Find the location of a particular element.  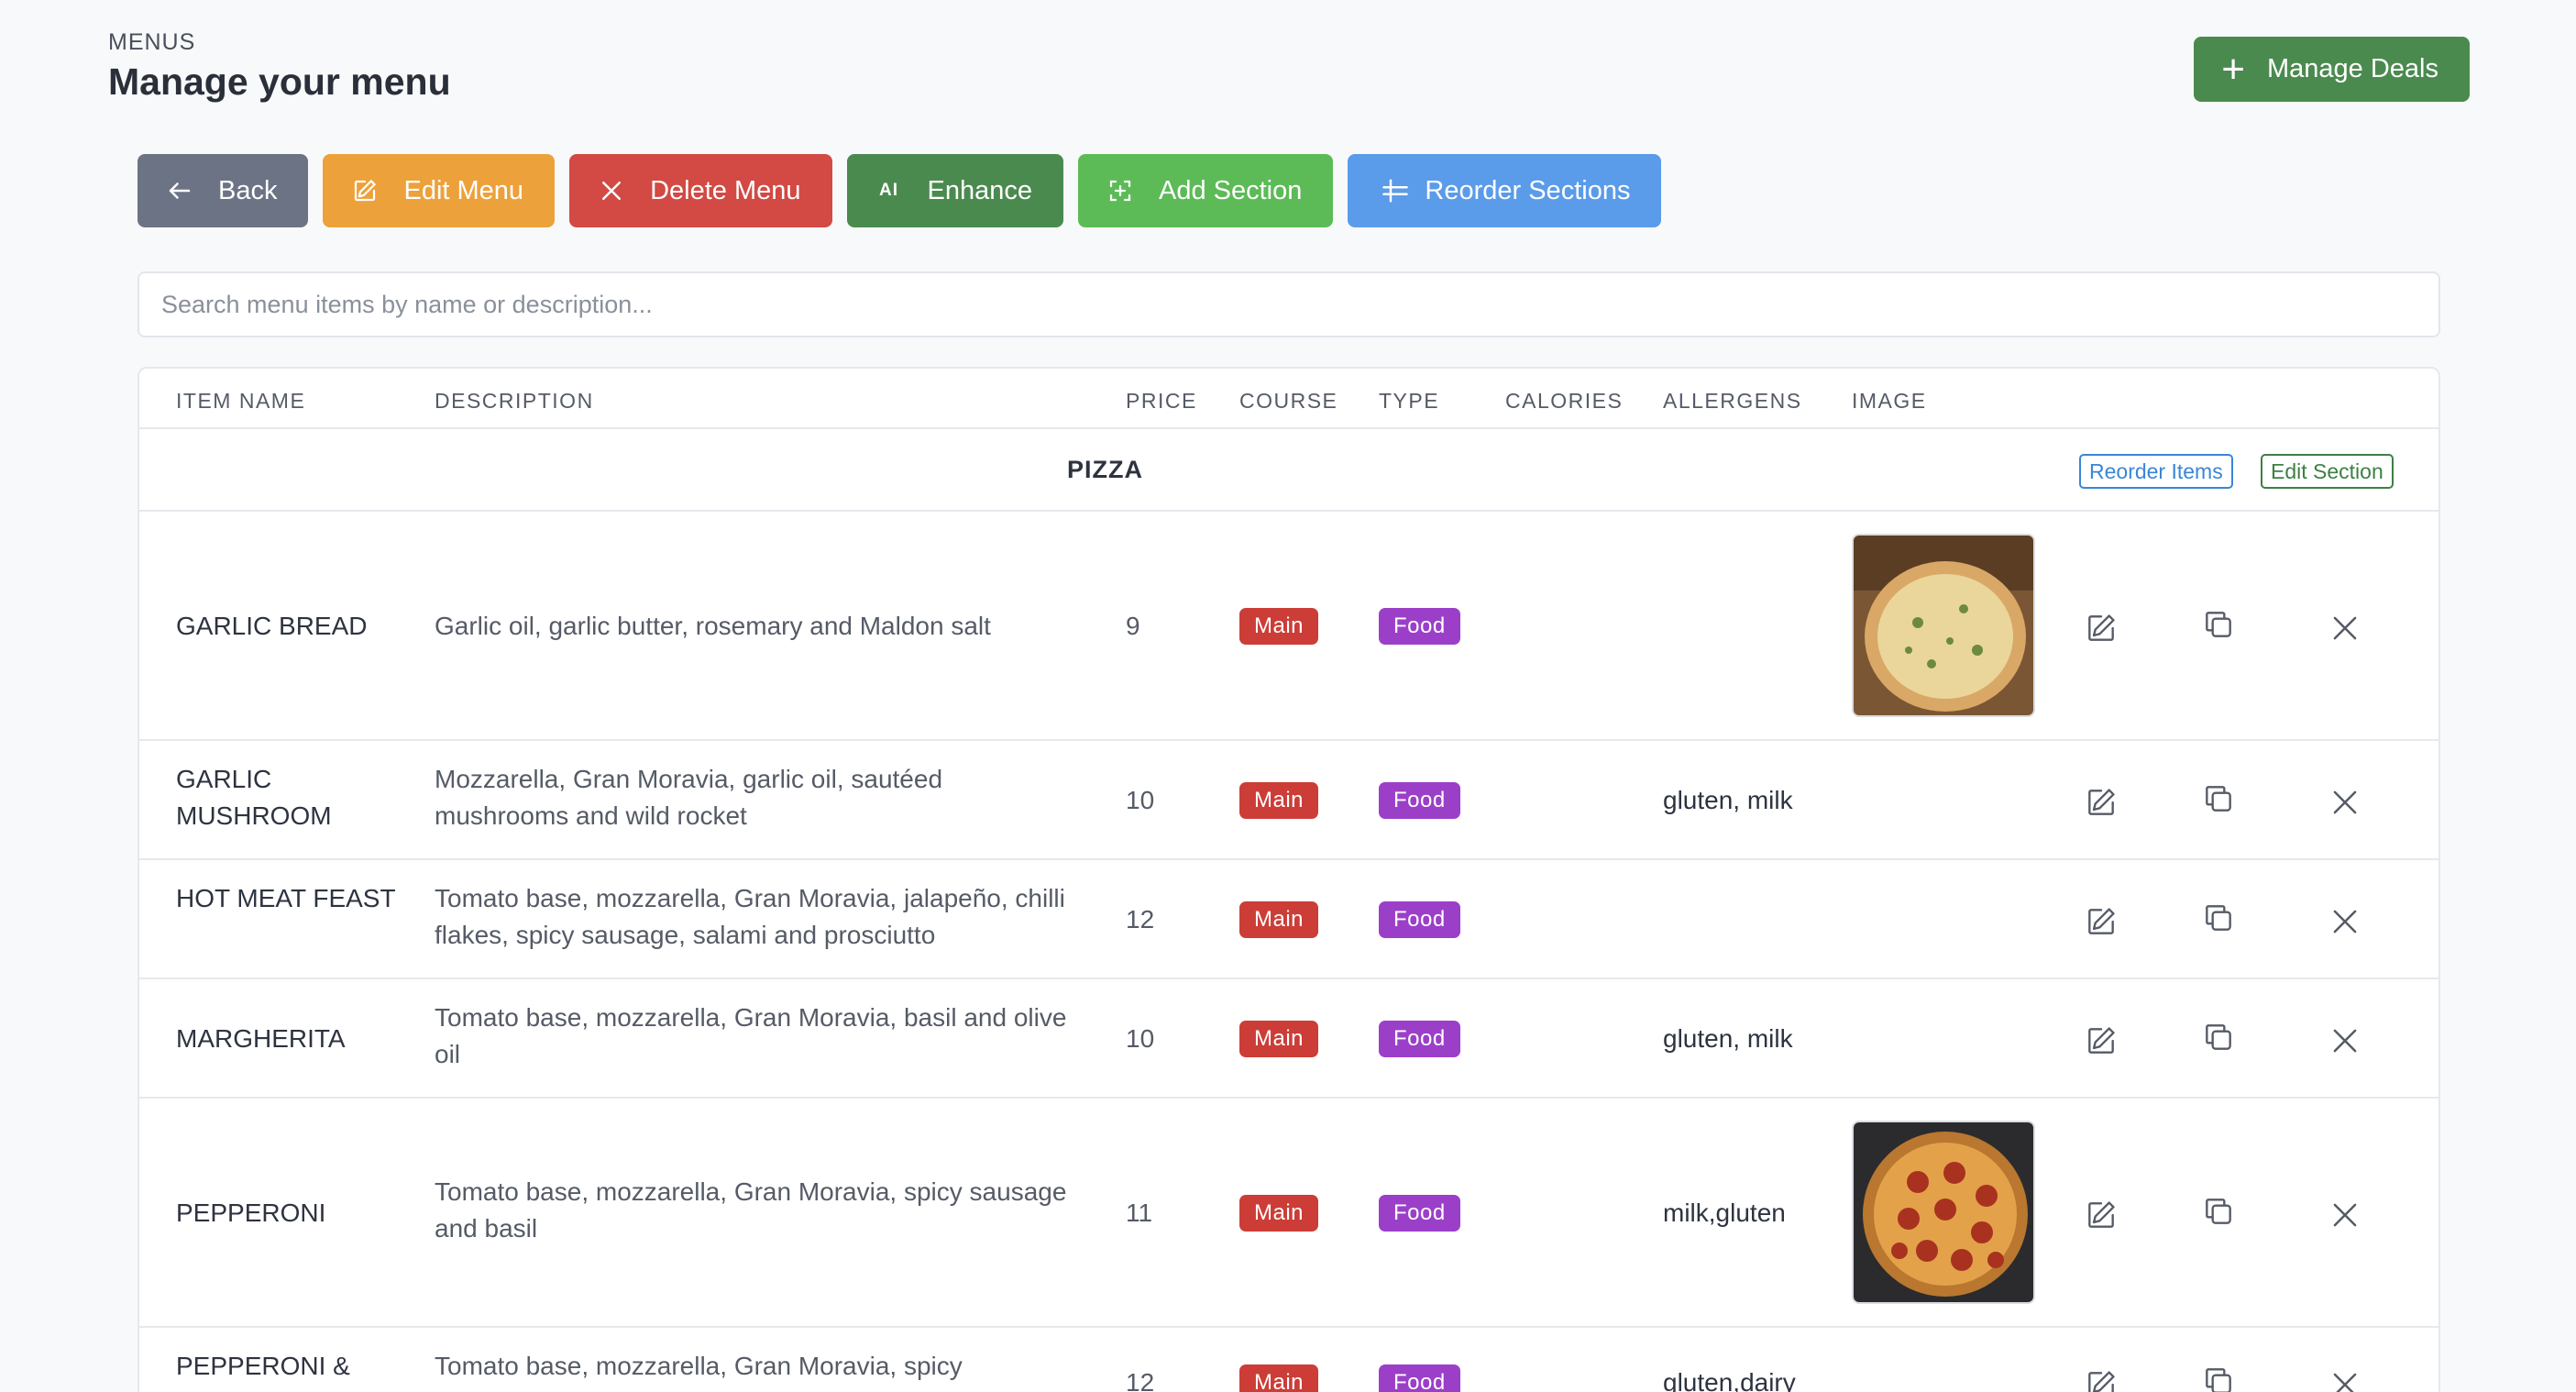

arrow-left-icon is located at coordinates (179, 190).